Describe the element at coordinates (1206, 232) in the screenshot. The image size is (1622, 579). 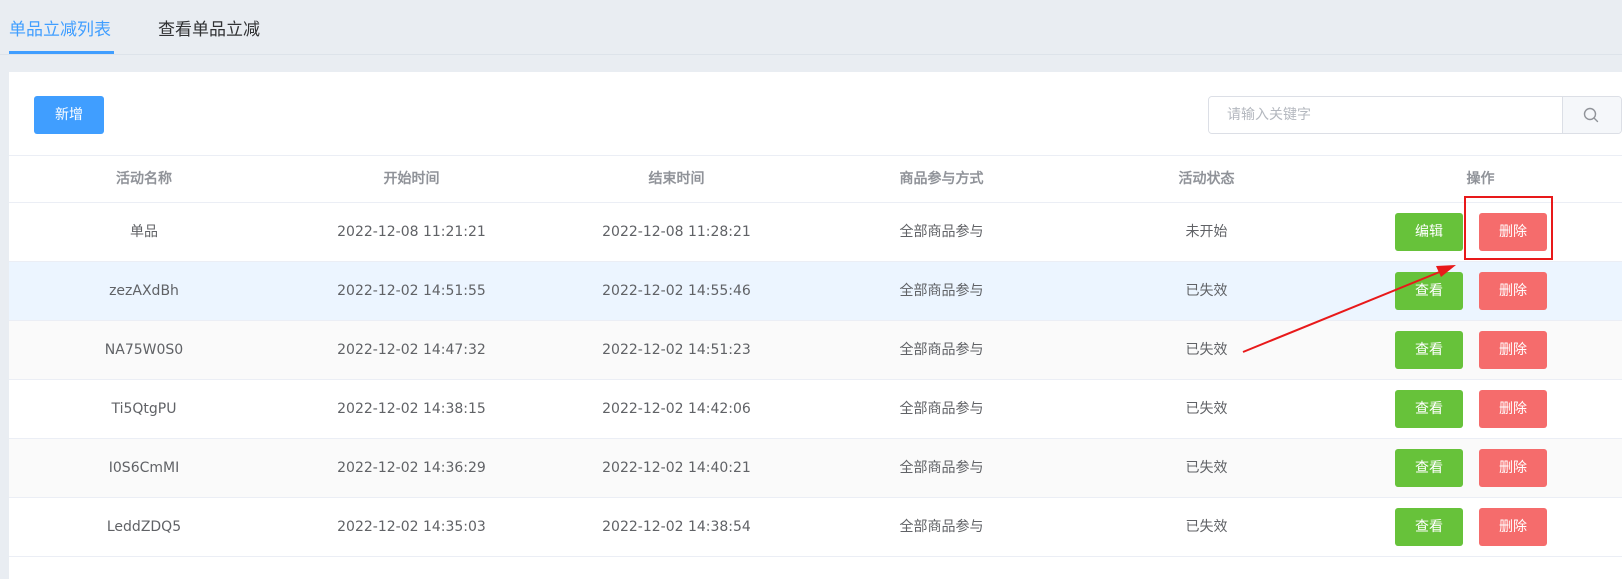
I see `cell-status: 未开始` at that location.